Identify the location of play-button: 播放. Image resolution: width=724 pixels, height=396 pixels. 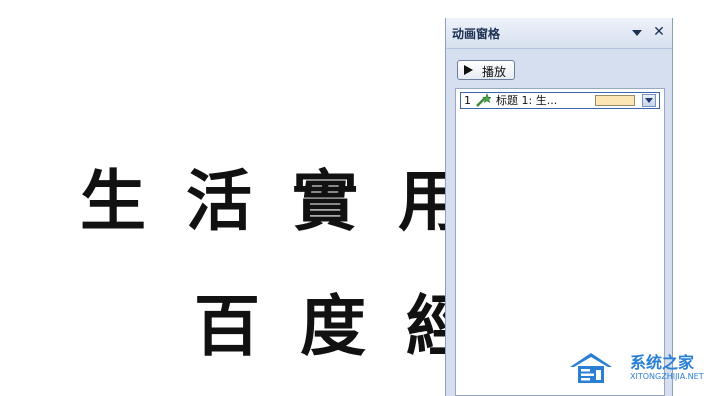
(486, 70).